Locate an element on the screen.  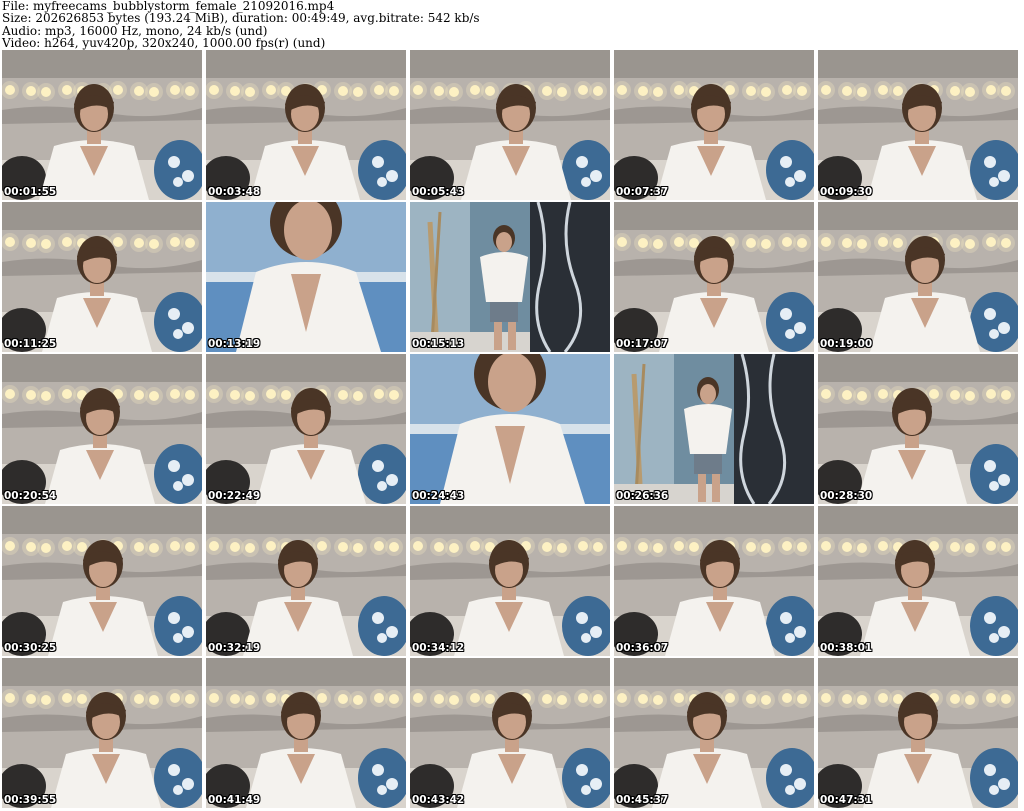
timestamp-label: 00:32:19 is located at coordinates (234, 648).